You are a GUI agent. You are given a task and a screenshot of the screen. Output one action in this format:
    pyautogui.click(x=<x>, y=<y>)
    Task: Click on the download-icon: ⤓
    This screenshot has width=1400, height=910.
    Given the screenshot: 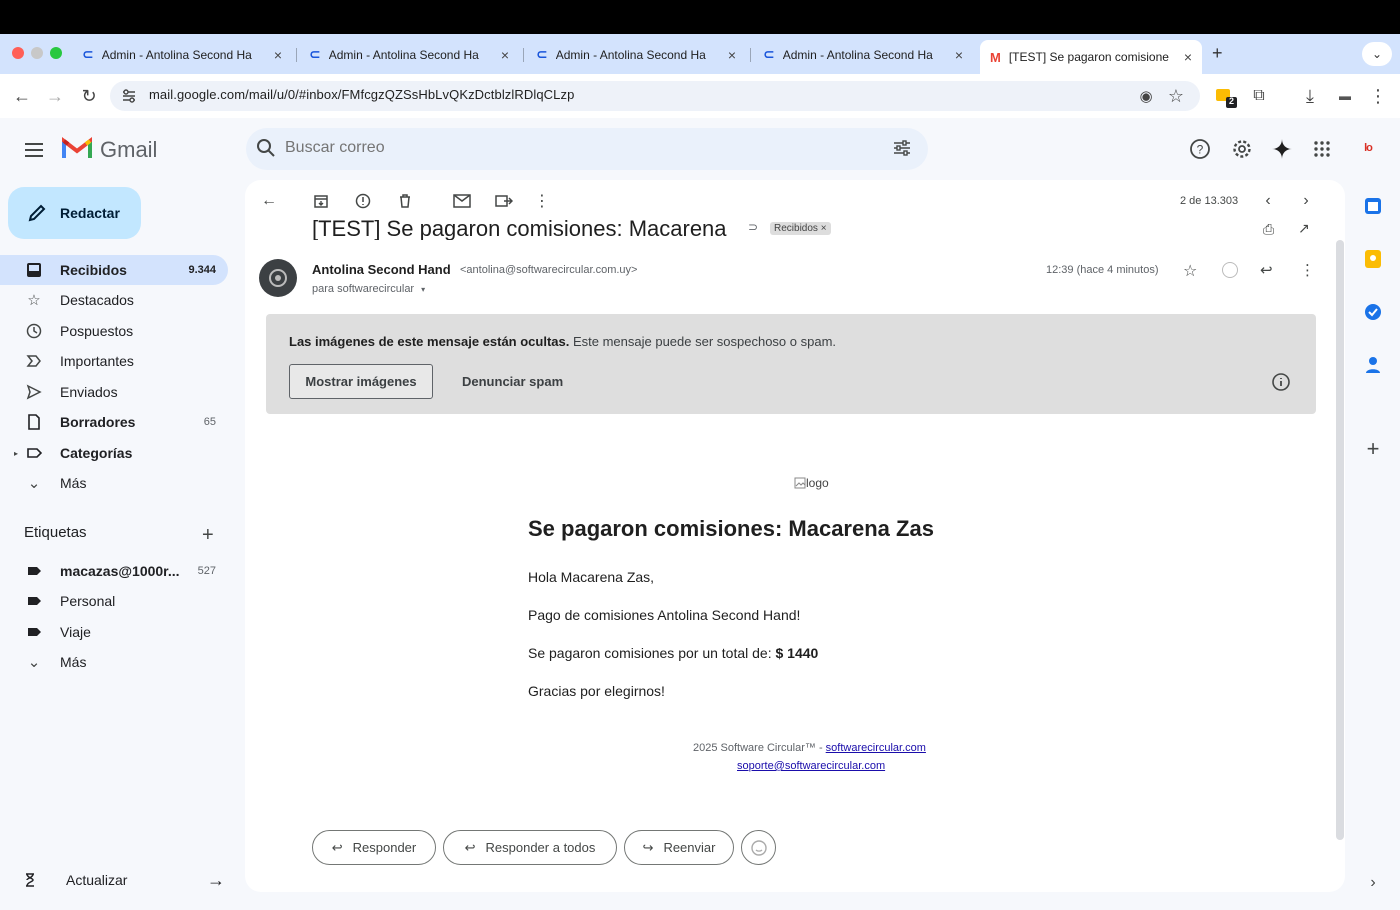 What is the action you would take?
    pyautogui.click(x=1310, y=96)
    